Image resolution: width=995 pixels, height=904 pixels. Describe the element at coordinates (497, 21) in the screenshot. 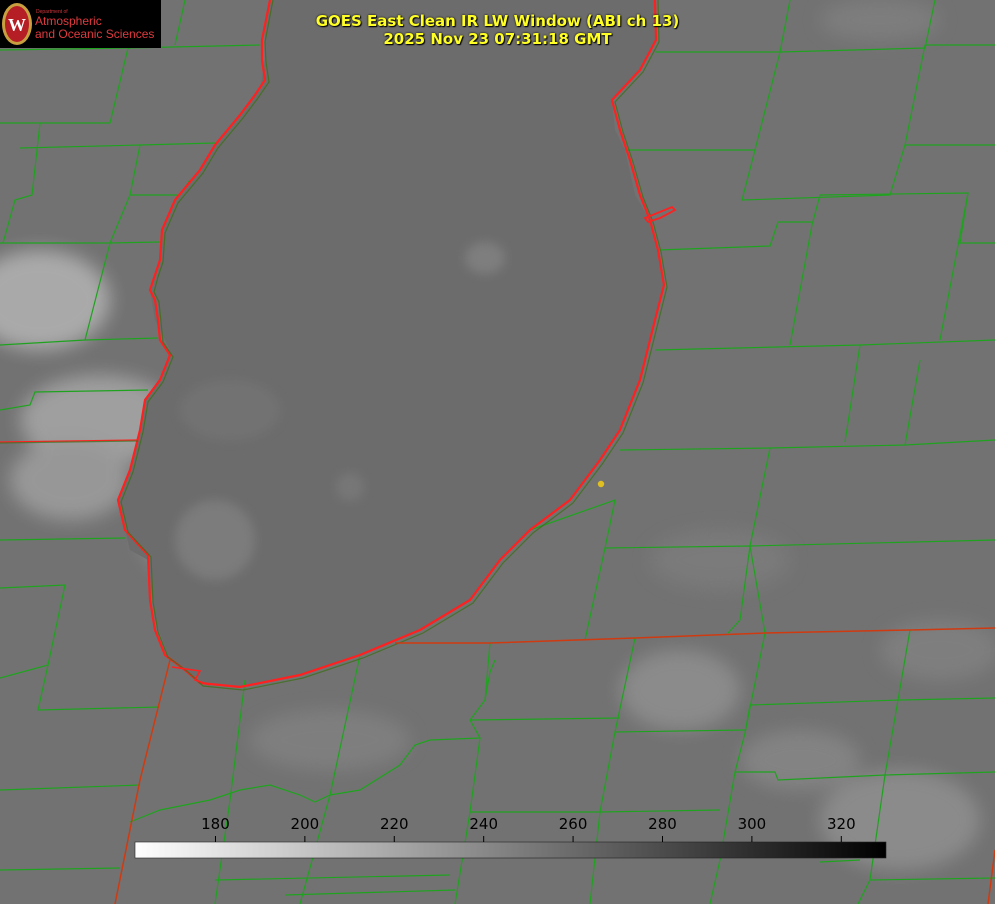

I see `page-title: GOES East Clean IR LW Window (ABI ch 13)` at that location.